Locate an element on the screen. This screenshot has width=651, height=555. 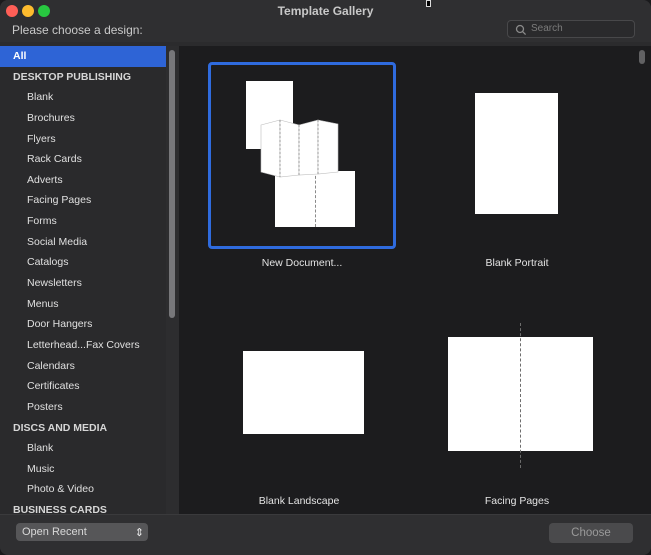
sidebar-item: Door Hangers is located at coordinates (83, 324).